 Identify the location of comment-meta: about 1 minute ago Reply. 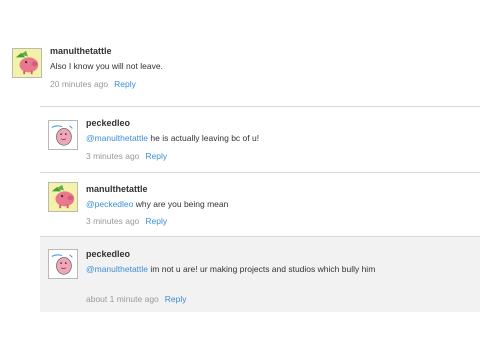
(136, 299).